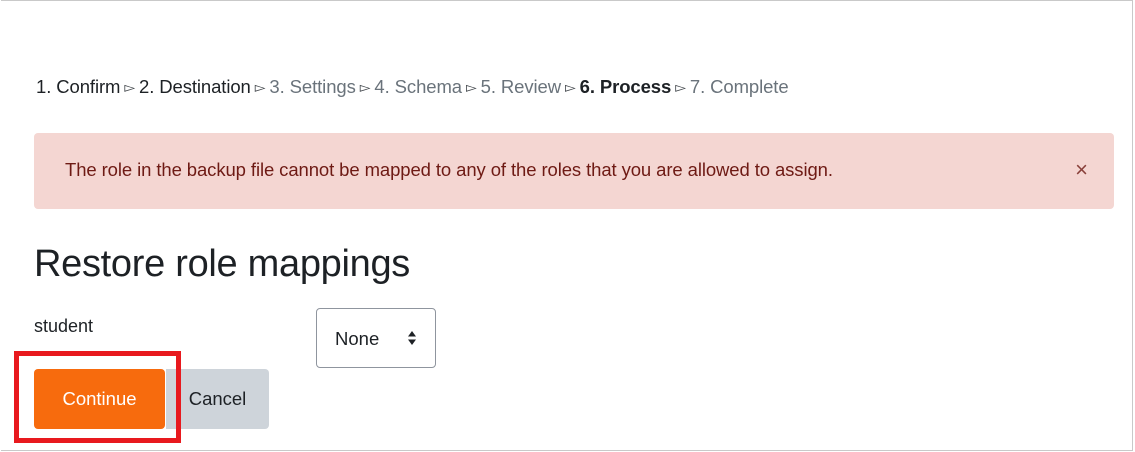 The width and height of the screenshot is (1135, 452). Describe the element at coordinates (412, 338) in the screenshot. I see `sort-caret-icon` at that location.